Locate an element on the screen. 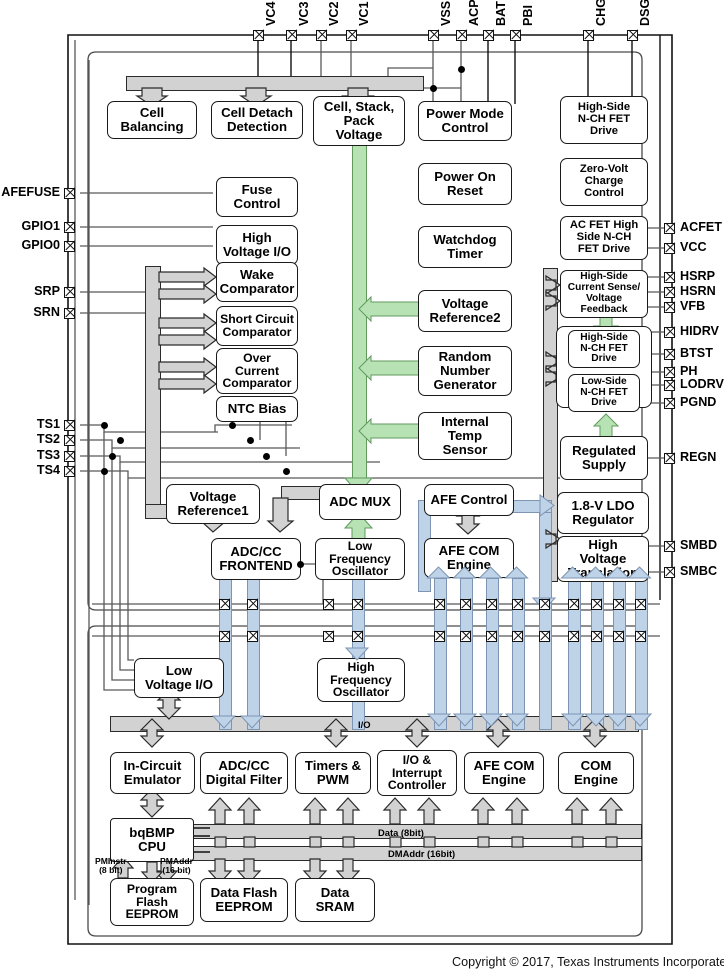 The width and height of the screenshot is (724, 972). pin-label-afefuse: AFEFUSE is located at coordinates (30, 192).